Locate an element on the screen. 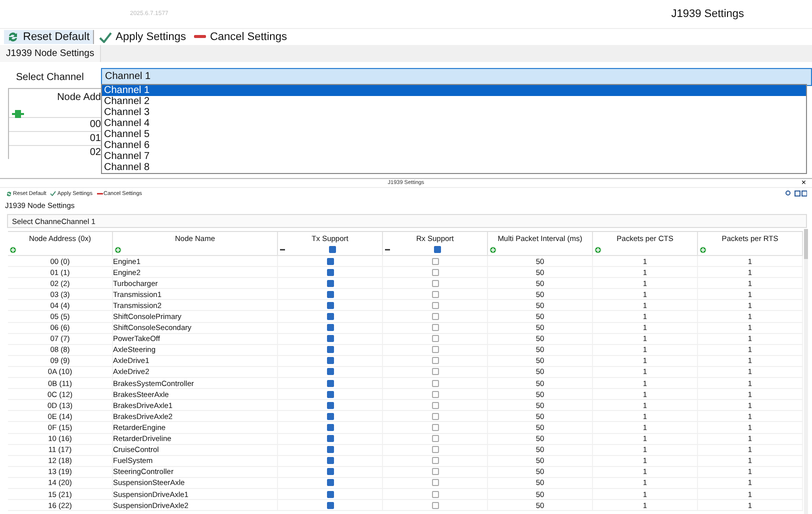 This screenshot has width=812, height=514. dropdown-option: Channel 4 is located at coordinates (454, 123).